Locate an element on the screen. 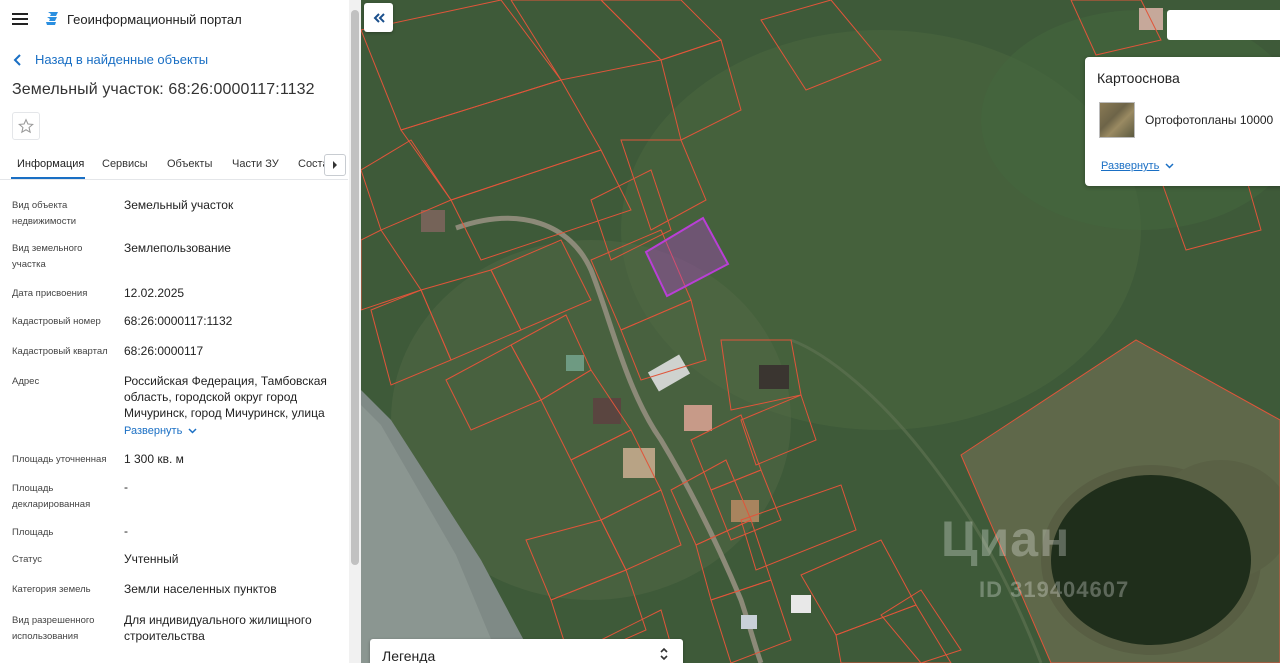 The image size is (1280, 663). back-to-results-link: Назад в найденные объекты is located at coordinates (110, 59).